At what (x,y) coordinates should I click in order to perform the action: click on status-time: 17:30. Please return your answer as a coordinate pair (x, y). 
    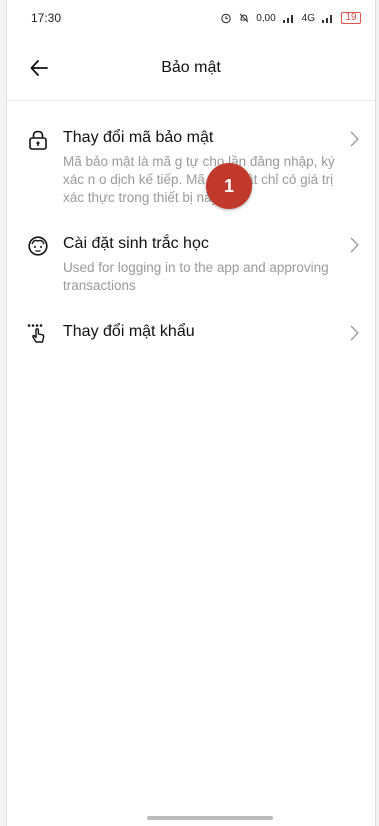
    Looking at the image, I should click on (46, 18).